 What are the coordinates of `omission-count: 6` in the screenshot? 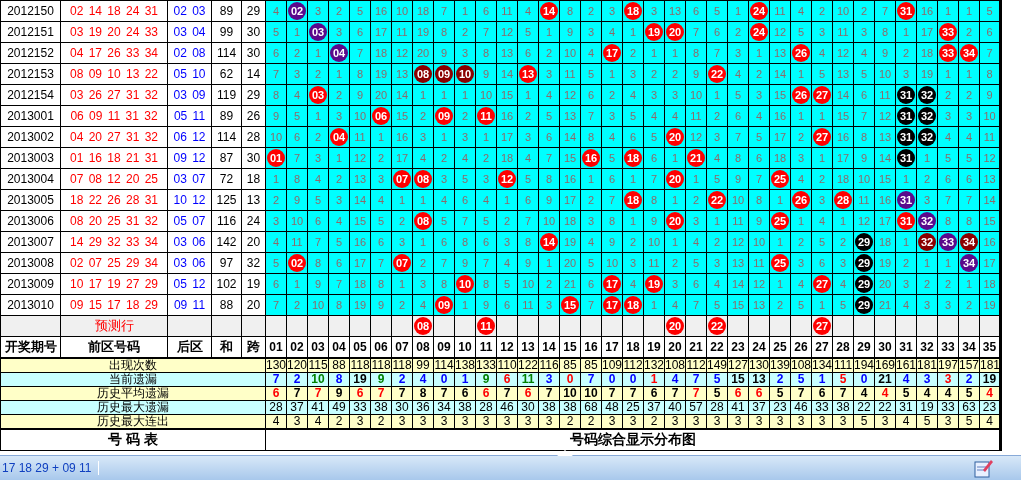 It's located at (486, 11).